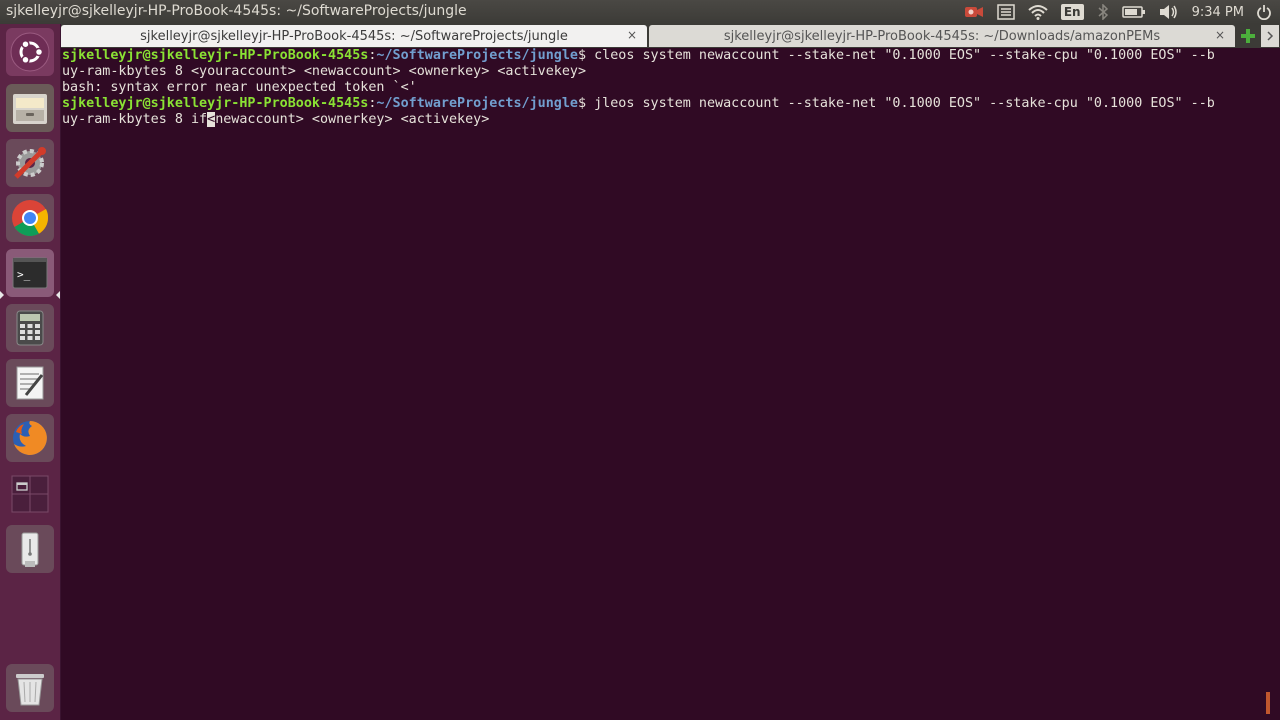 This screenshot has height=720, width=1280. What do you see at coordinates (30, 52) in the screenshot?
I see `ubuntu-dash-icon` at bounding box center [30, 52].